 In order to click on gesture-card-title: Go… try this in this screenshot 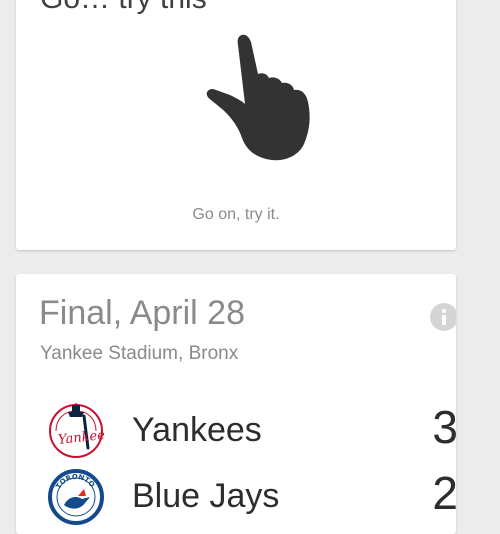, I will do `click(123, 8)`.